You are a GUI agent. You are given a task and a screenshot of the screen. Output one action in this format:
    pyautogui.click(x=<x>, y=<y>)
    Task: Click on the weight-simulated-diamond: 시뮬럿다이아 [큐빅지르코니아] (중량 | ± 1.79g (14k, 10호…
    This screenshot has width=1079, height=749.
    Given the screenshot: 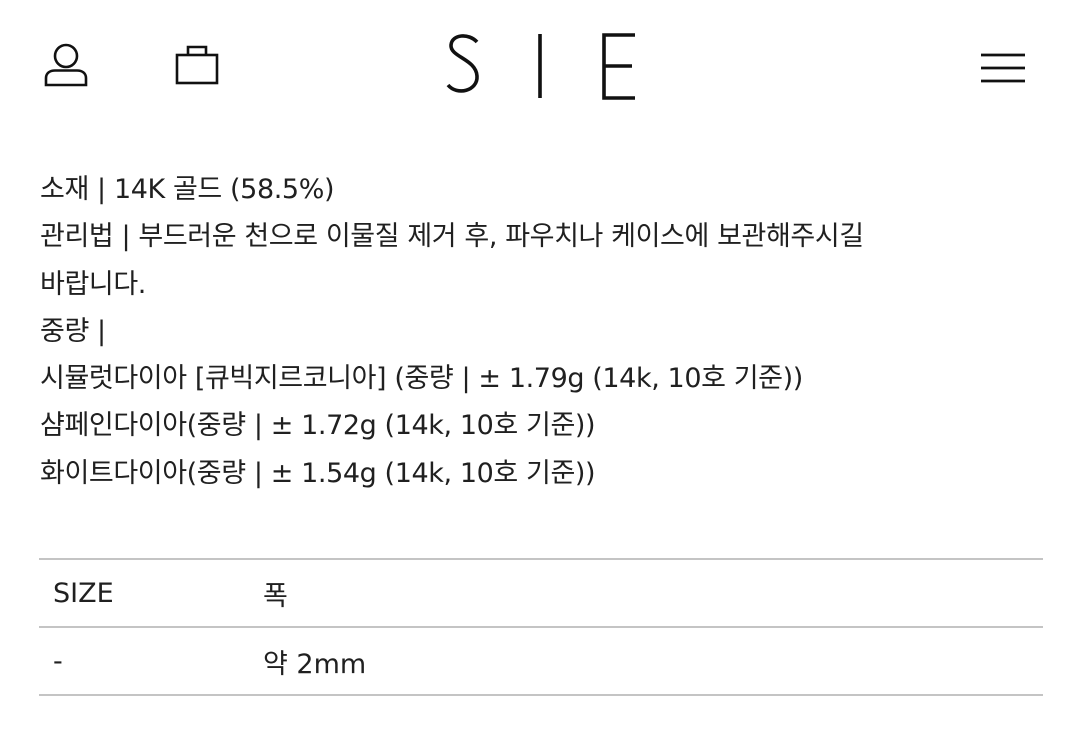 What is the action you would take?
    pyautogui.click(x=421, y=379)
    